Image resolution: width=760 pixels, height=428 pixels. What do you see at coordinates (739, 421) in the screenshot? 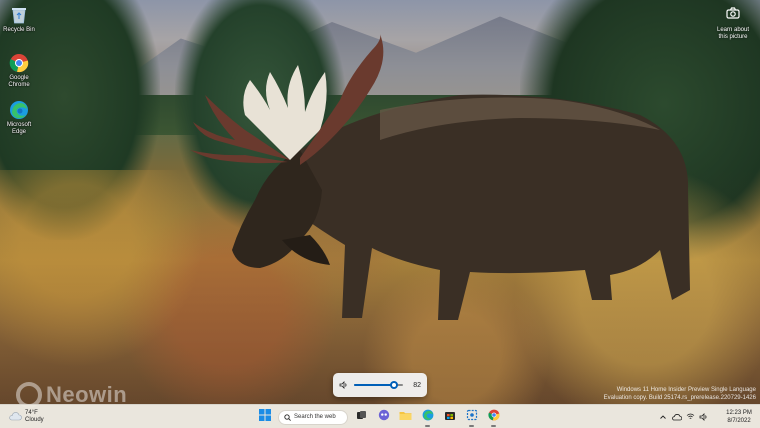
I see `clock-date: 8/7/2022` at bounding box center [739, 421].